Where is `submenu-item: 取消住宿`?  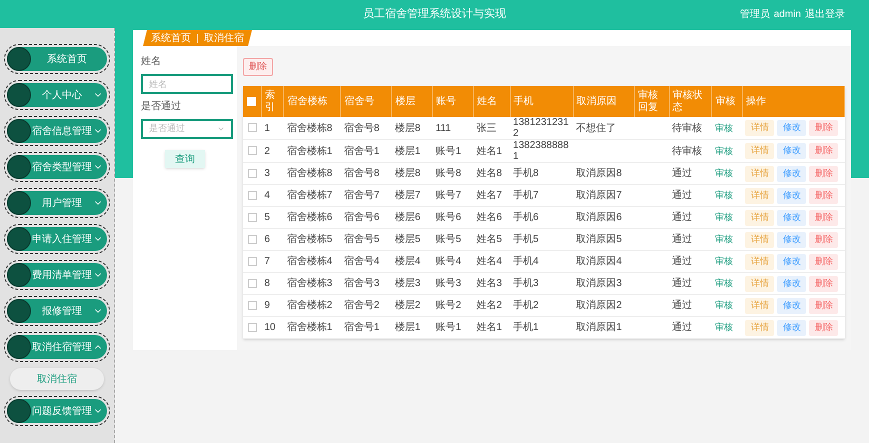
submenu-item: 取消住宿 is located at coordinates (57, 379).